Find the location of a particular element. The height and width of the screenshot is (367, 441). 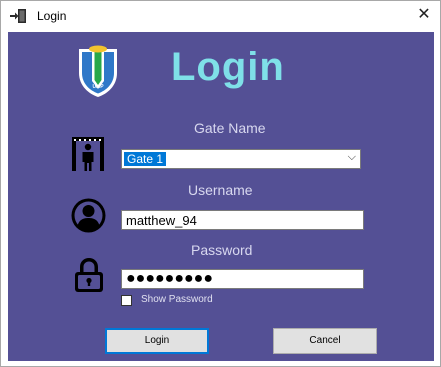

close-icon: ✕ is located at coordinates (424, 14).